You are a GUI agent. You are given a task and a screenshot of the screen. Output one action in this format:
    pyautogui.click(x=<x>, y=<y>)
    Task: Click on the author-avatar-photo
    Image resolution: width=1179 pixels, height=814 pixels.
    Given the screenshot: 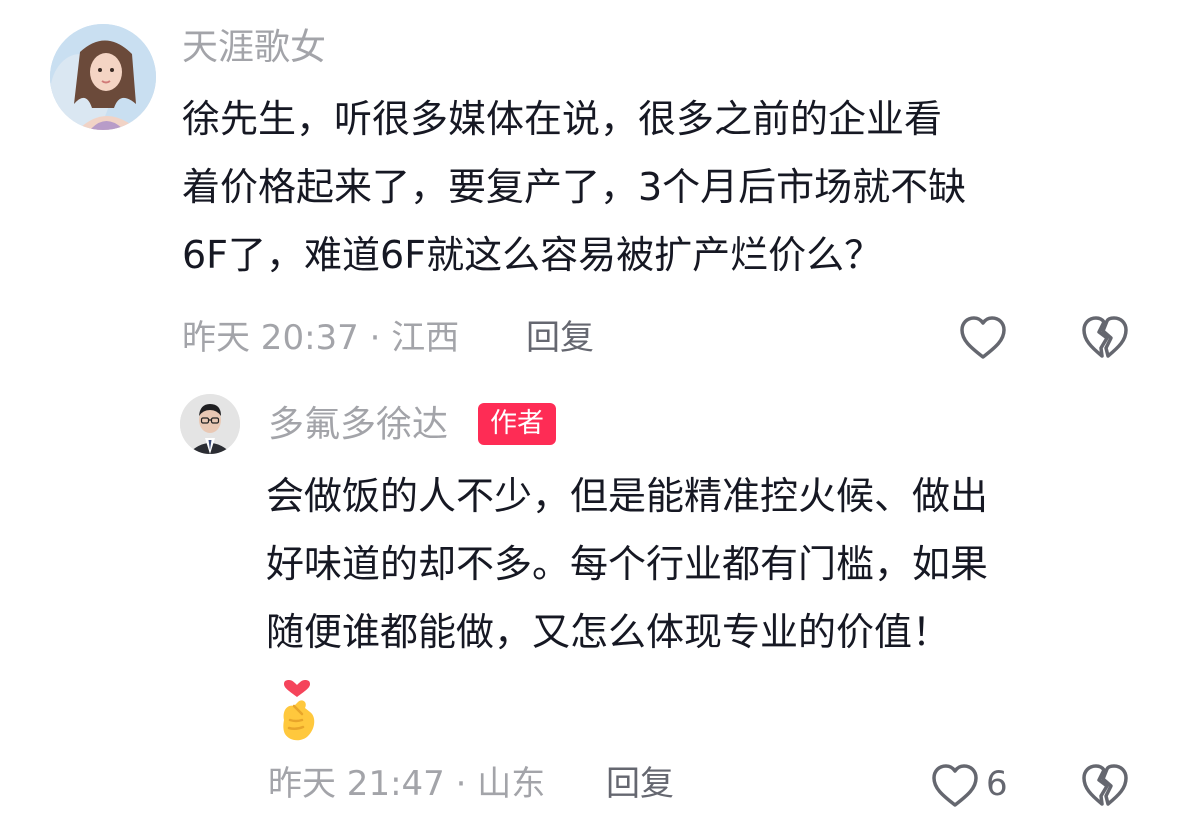 What is the action you would take?
    pyautogui.click(x=210, y=424)
    